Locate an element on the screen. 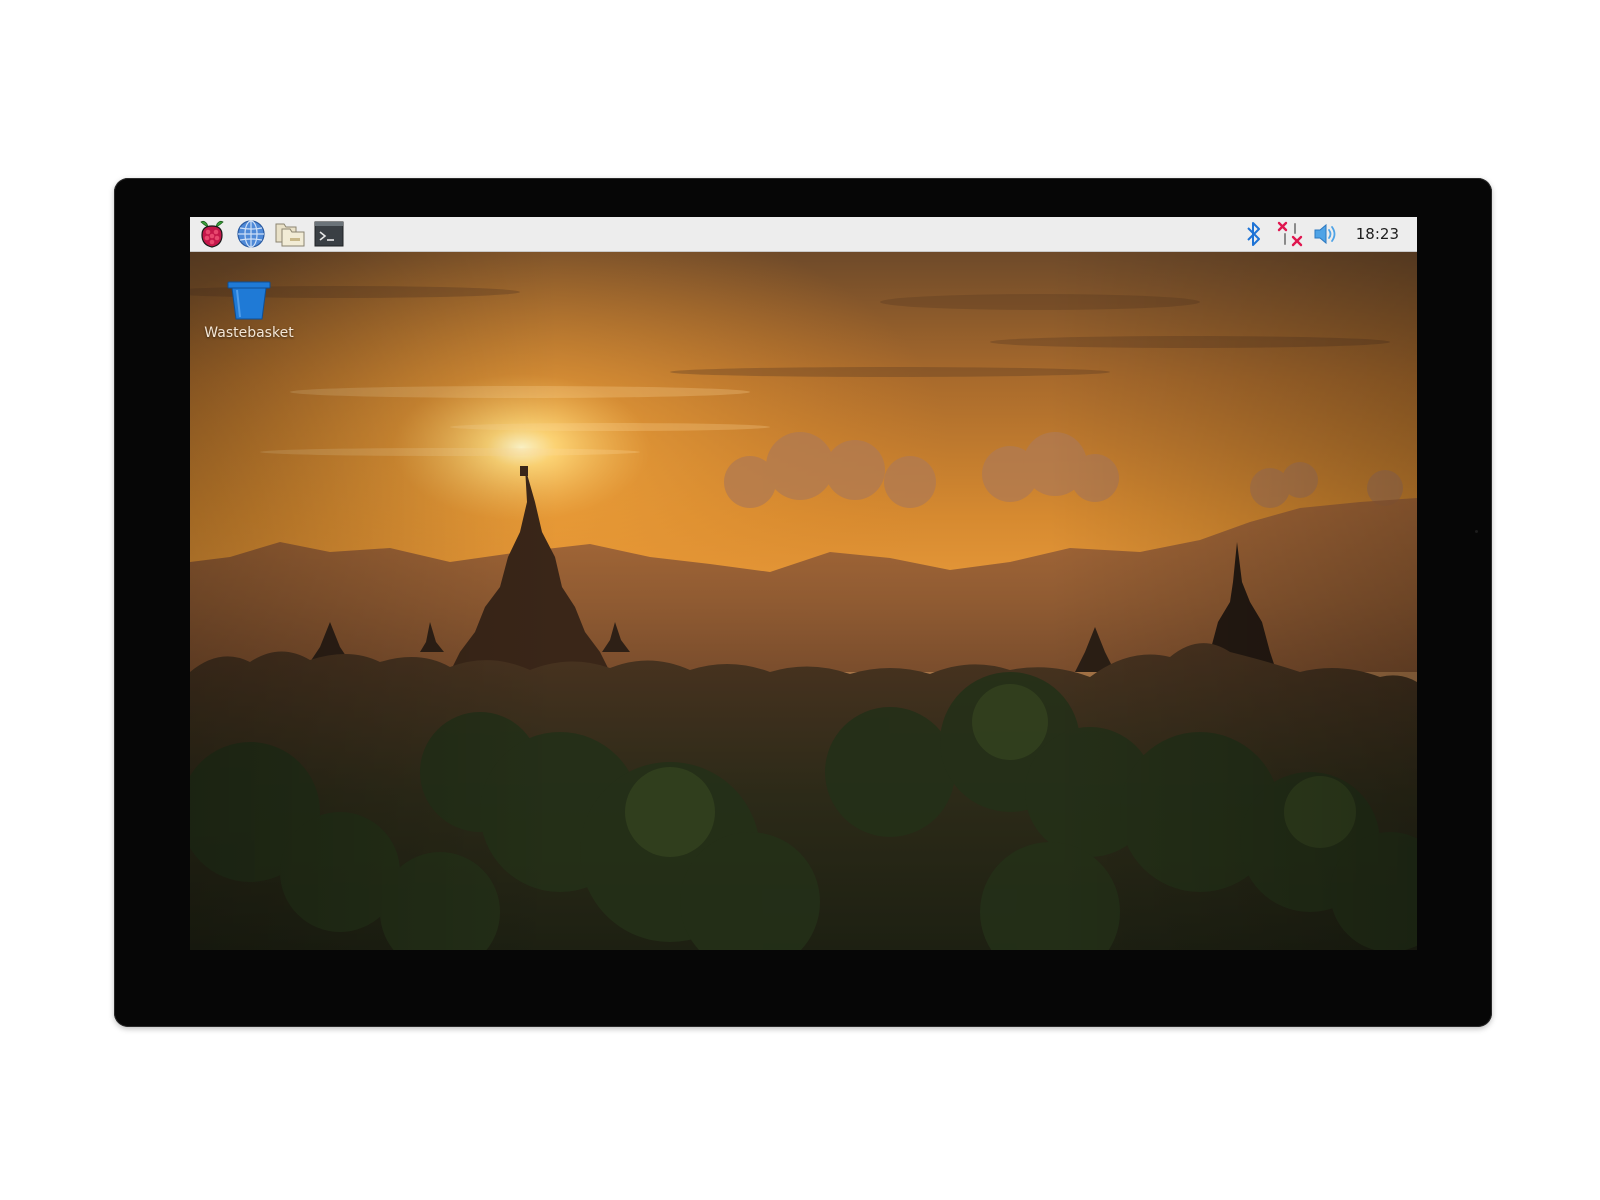  folders-icon is located at coordinates (290, 235).